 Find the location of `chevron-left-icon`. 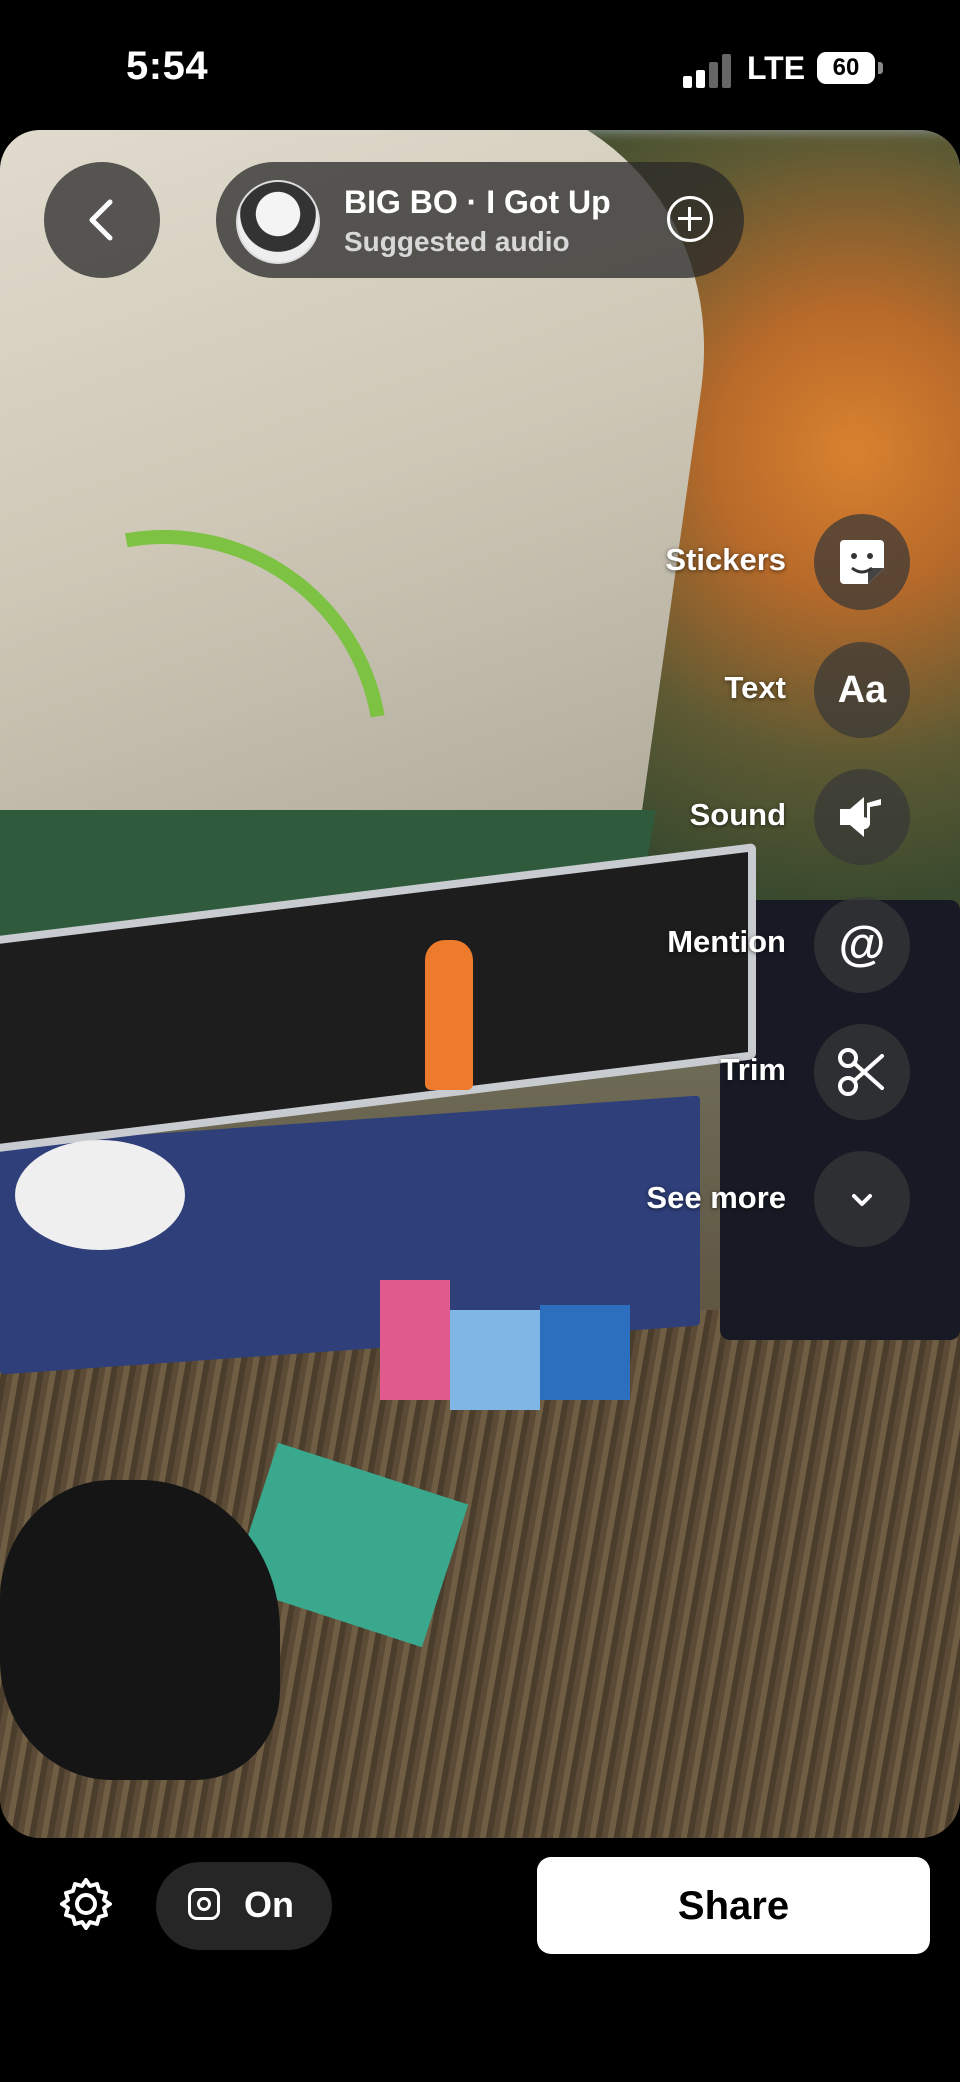

chevron-left-icon is located at coordinates (101, 220).